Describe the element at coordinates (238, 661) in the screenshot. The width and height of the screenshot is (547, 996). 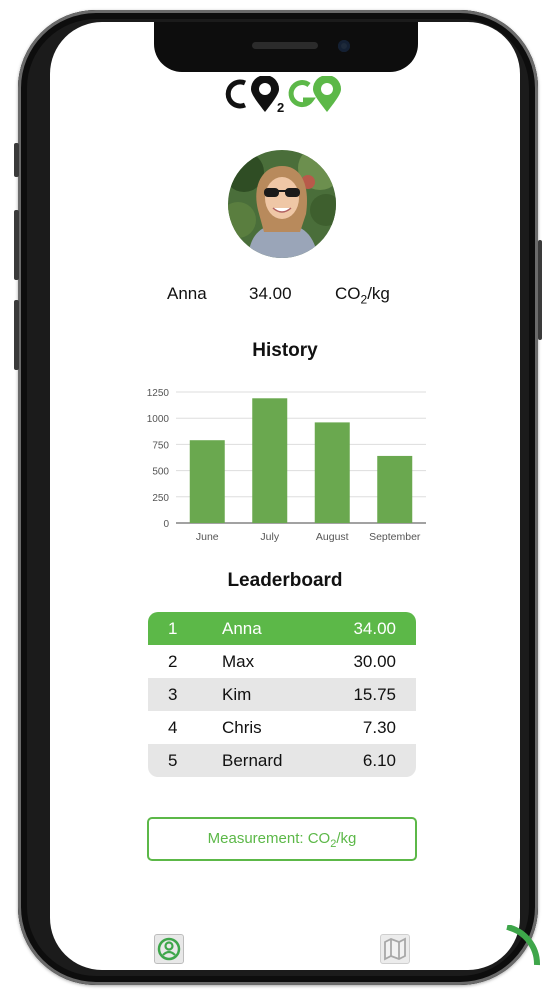
I see `leaderboard-name: Max` at that location.